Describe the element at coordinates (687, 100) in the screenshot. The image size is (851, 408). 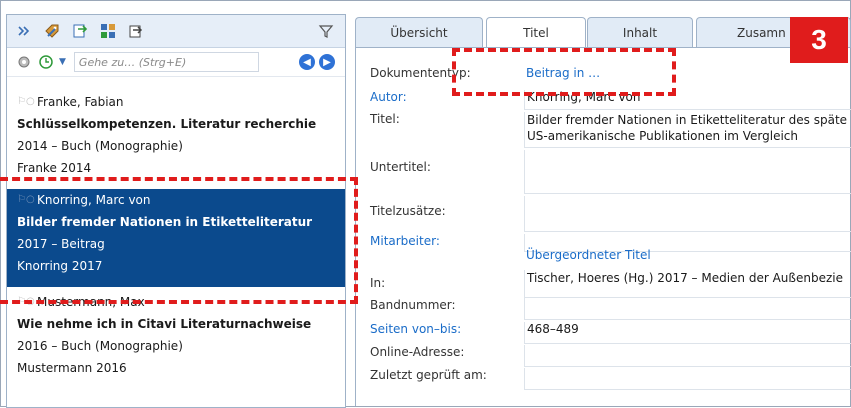
I see `author-field: Knorring, Marc von` at that location.